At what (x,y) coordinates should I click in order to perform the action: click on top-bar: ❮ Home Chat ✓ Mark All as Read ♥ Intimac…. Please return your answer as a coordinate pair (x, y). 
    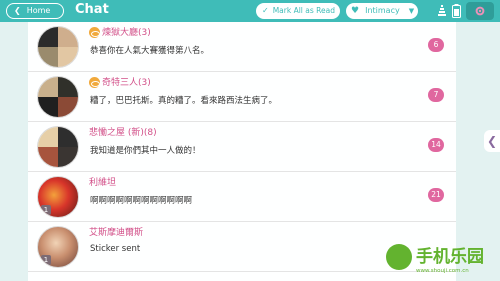
    Looking at the image, I should click on (250, 11).